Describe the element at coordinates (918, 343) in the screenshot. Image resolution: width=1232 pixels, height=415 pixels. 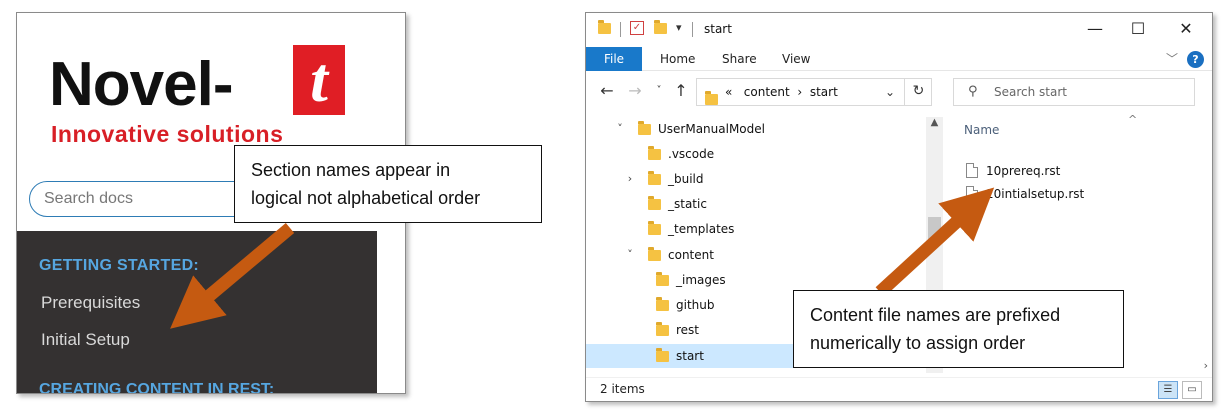
I see `callout-line: numerically to assign order` at that location.